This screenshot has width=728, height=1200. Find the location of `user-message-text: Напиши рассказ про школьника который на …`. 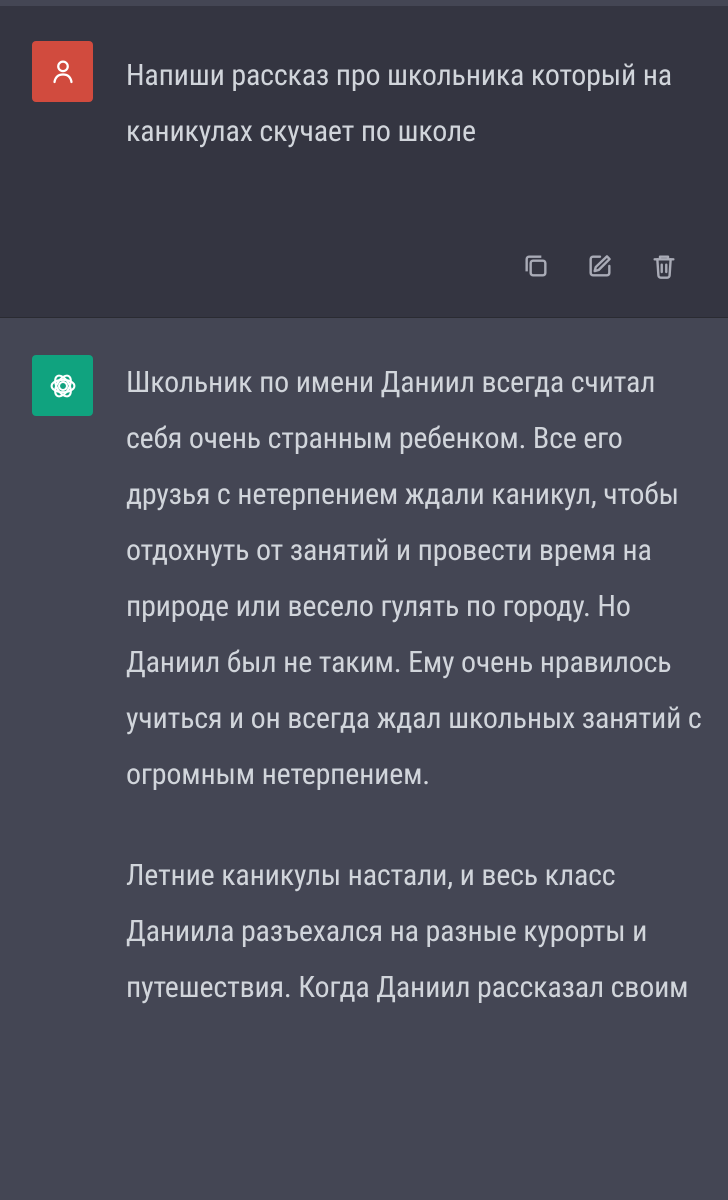

user-message-text: Напиши рассказ про школьника который на … is located at coordinates (399, 103).